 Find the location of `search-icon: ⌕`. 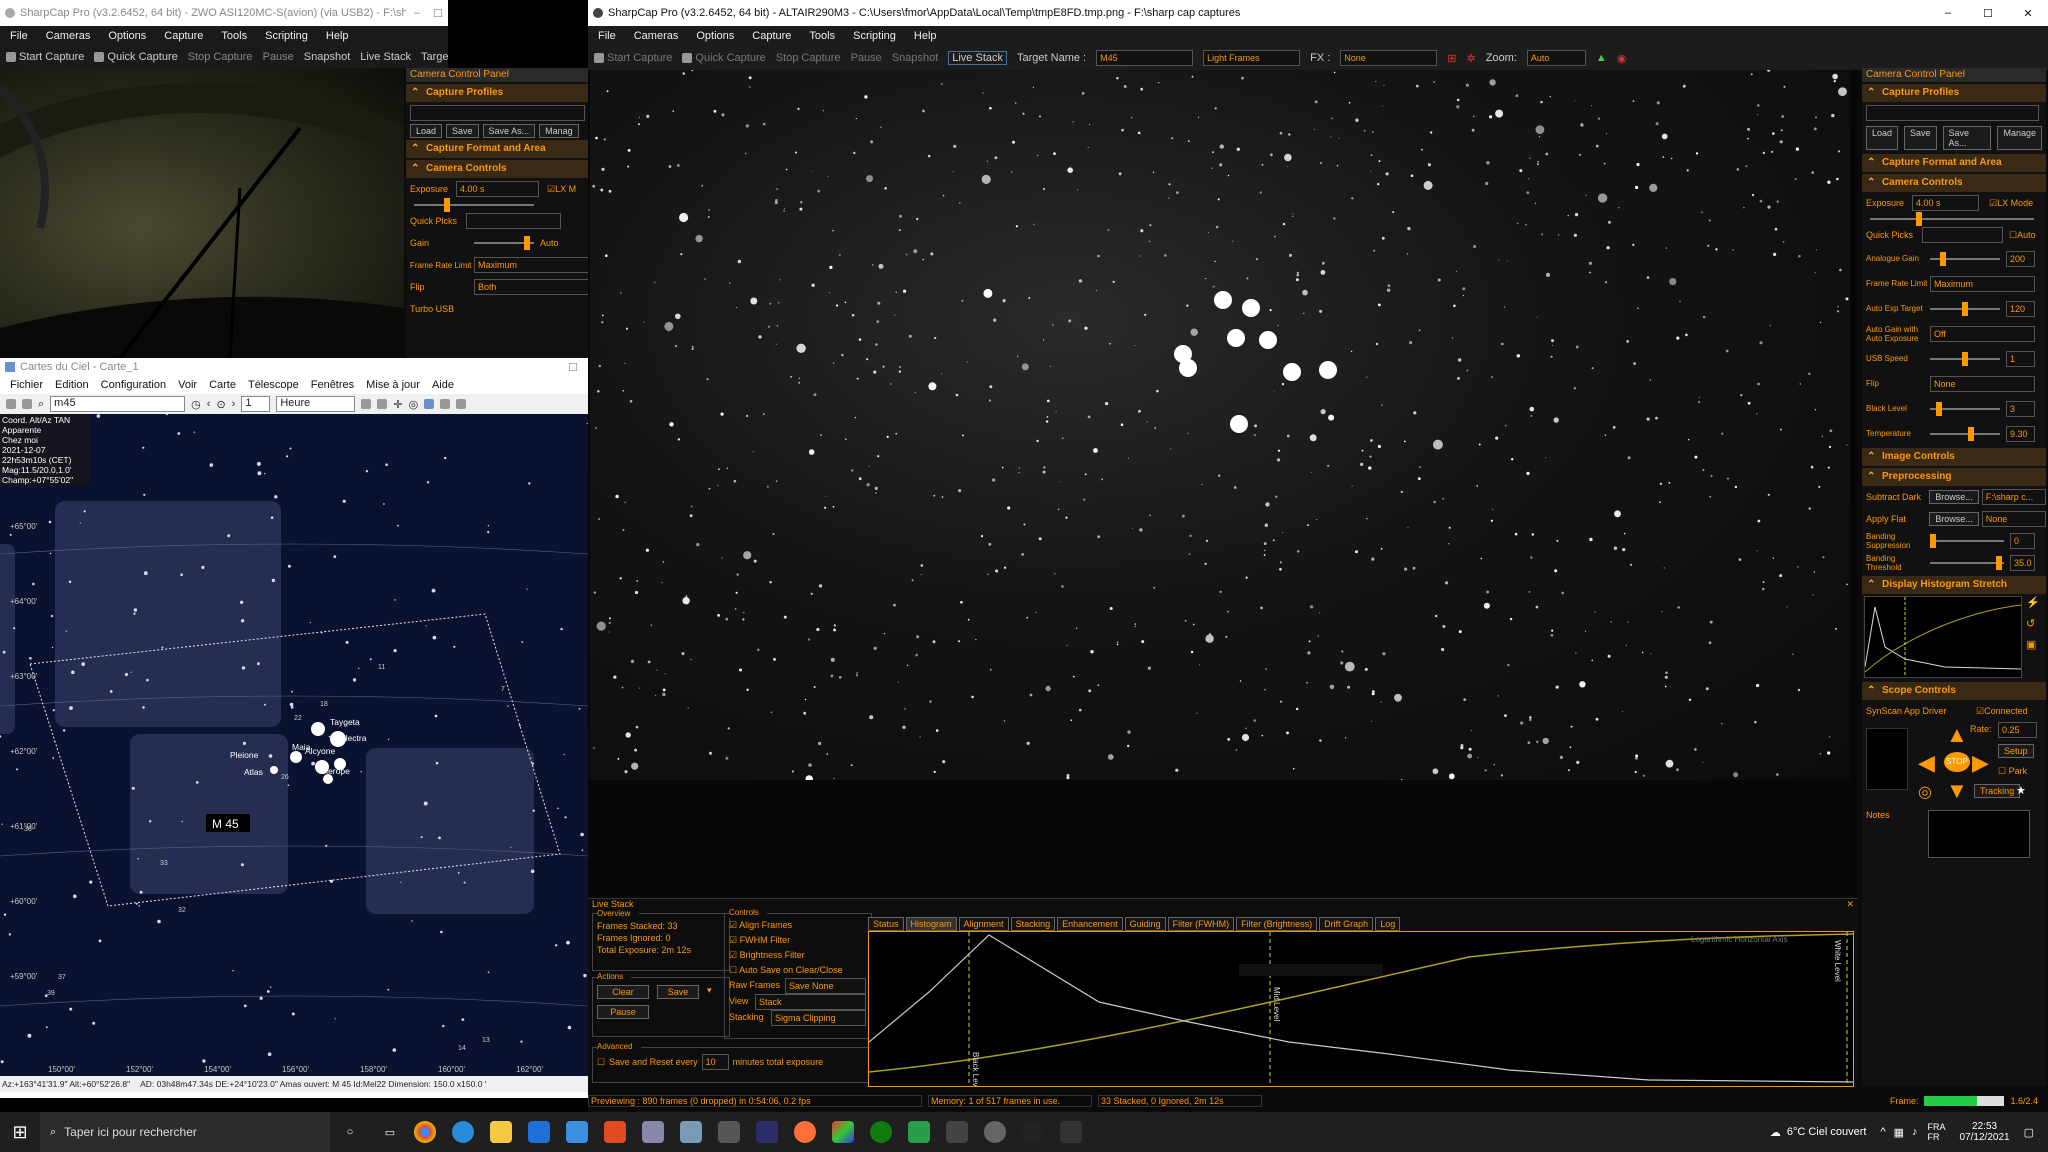

search-icon: ⌕ is located at coordinates (41, 404).